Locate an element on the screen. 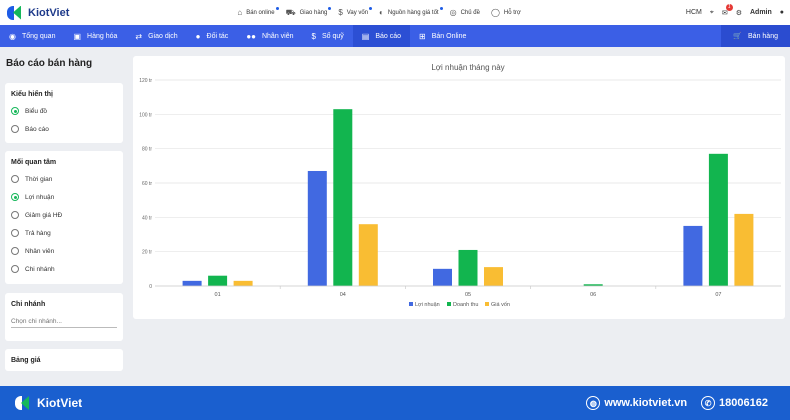 The image size is (790, 420). price-table-card: Bảng giá is located at coordinates (64, 360).